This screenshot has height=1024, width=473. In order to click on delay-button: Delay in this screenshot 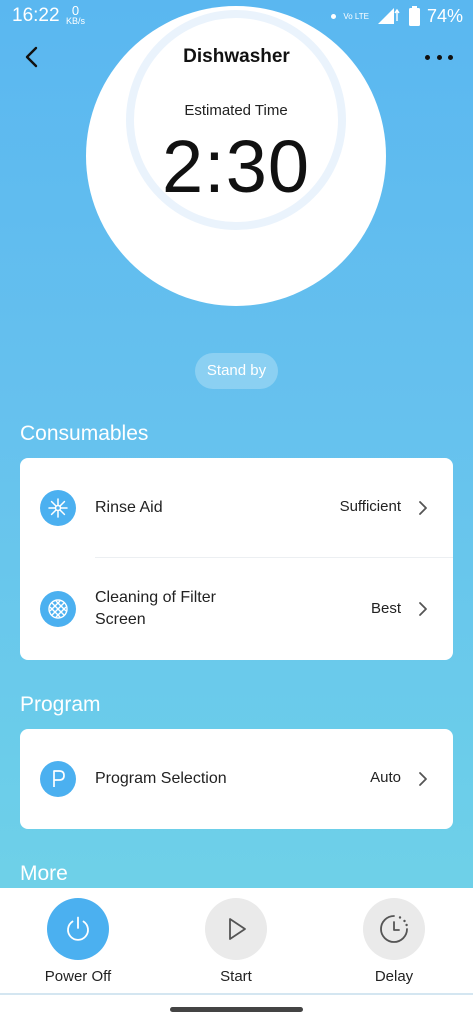, I will do `click(394, 941)`.